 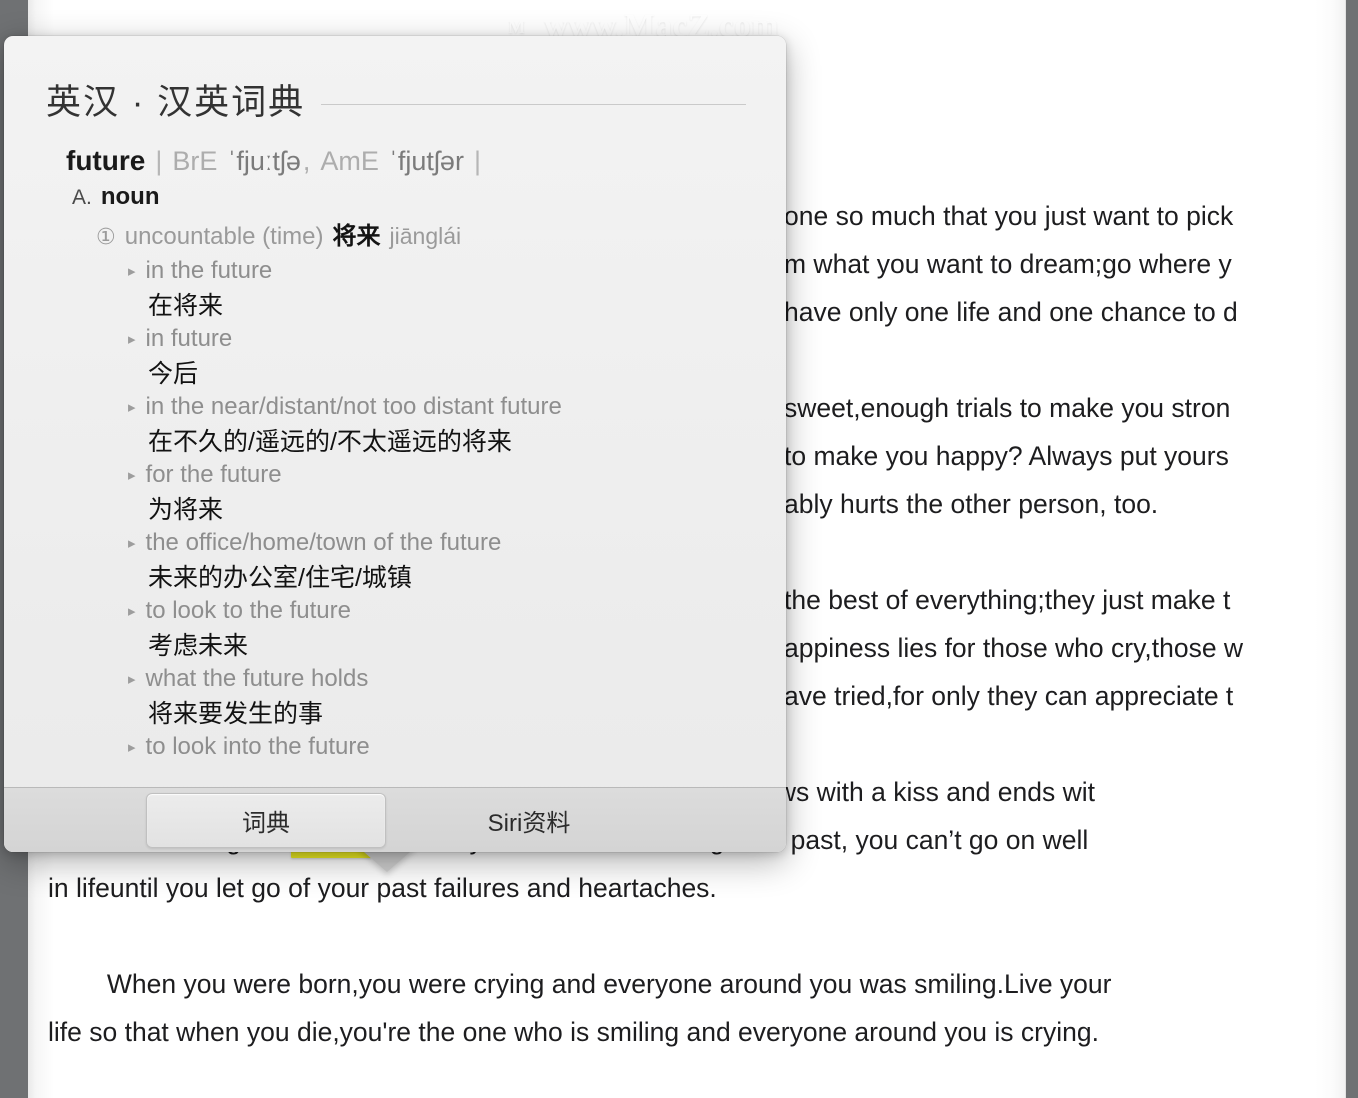 What do you see at coordinates (529, 820) in the screenshot?
I see `tab-siri-knowledge: Siri资料` at bounding box center [529, 820].